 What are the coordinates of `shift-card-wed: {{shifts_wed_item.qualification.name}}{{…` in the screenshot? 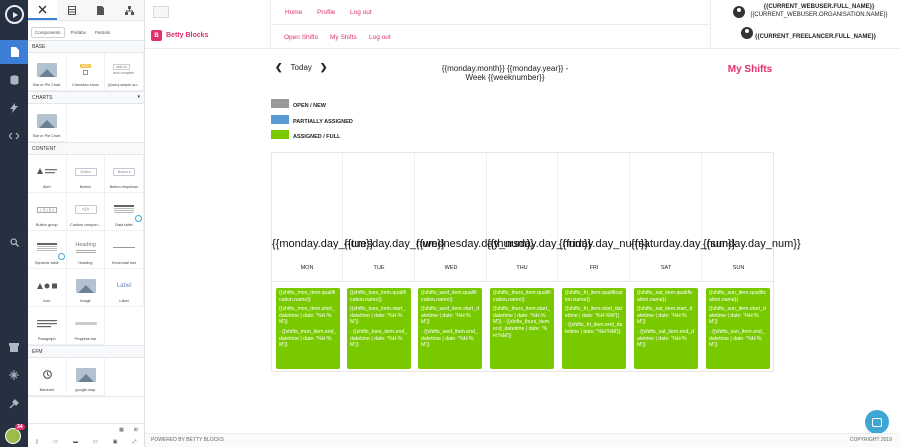 It's located at (450, 328).